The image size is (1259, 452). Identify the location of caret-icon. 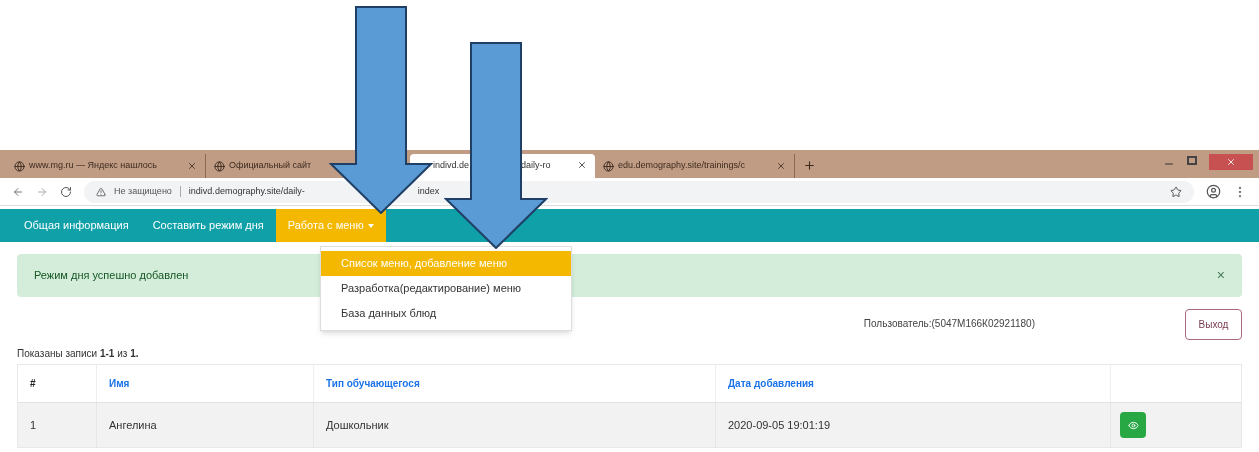
(370, 225).